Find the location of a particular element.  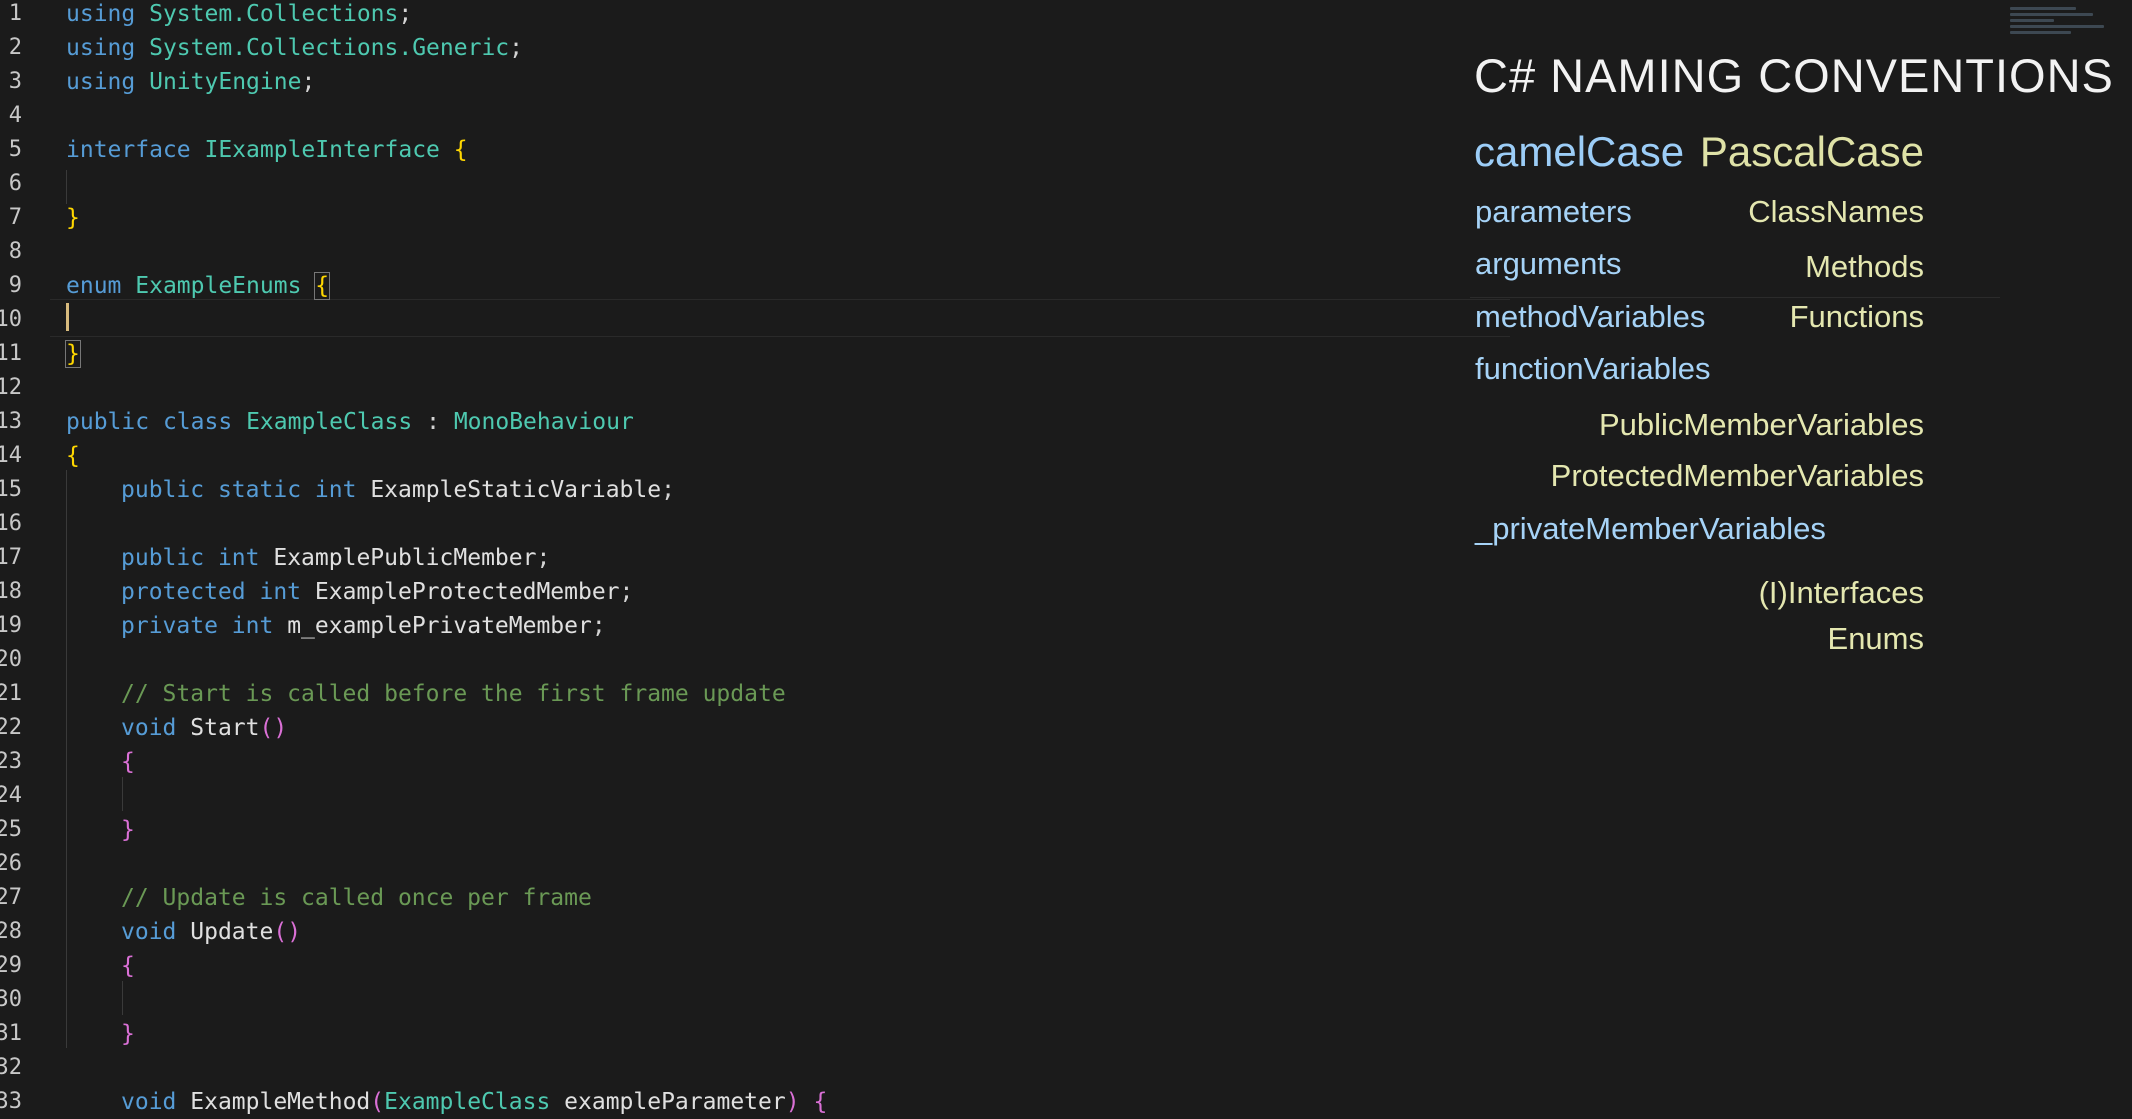

line-number: 18 is located at coordinates (11, 591).